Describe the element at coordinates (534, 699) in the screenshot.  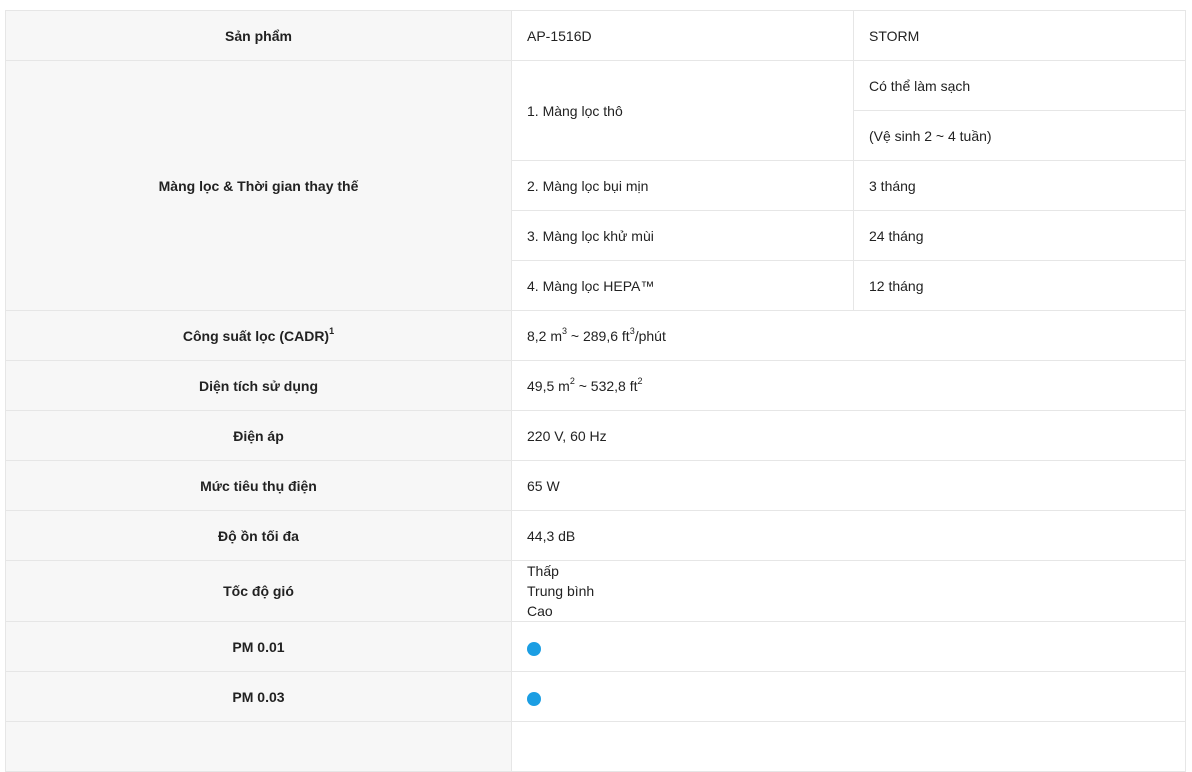
I see `pm003-check-dot-icon` at that location.